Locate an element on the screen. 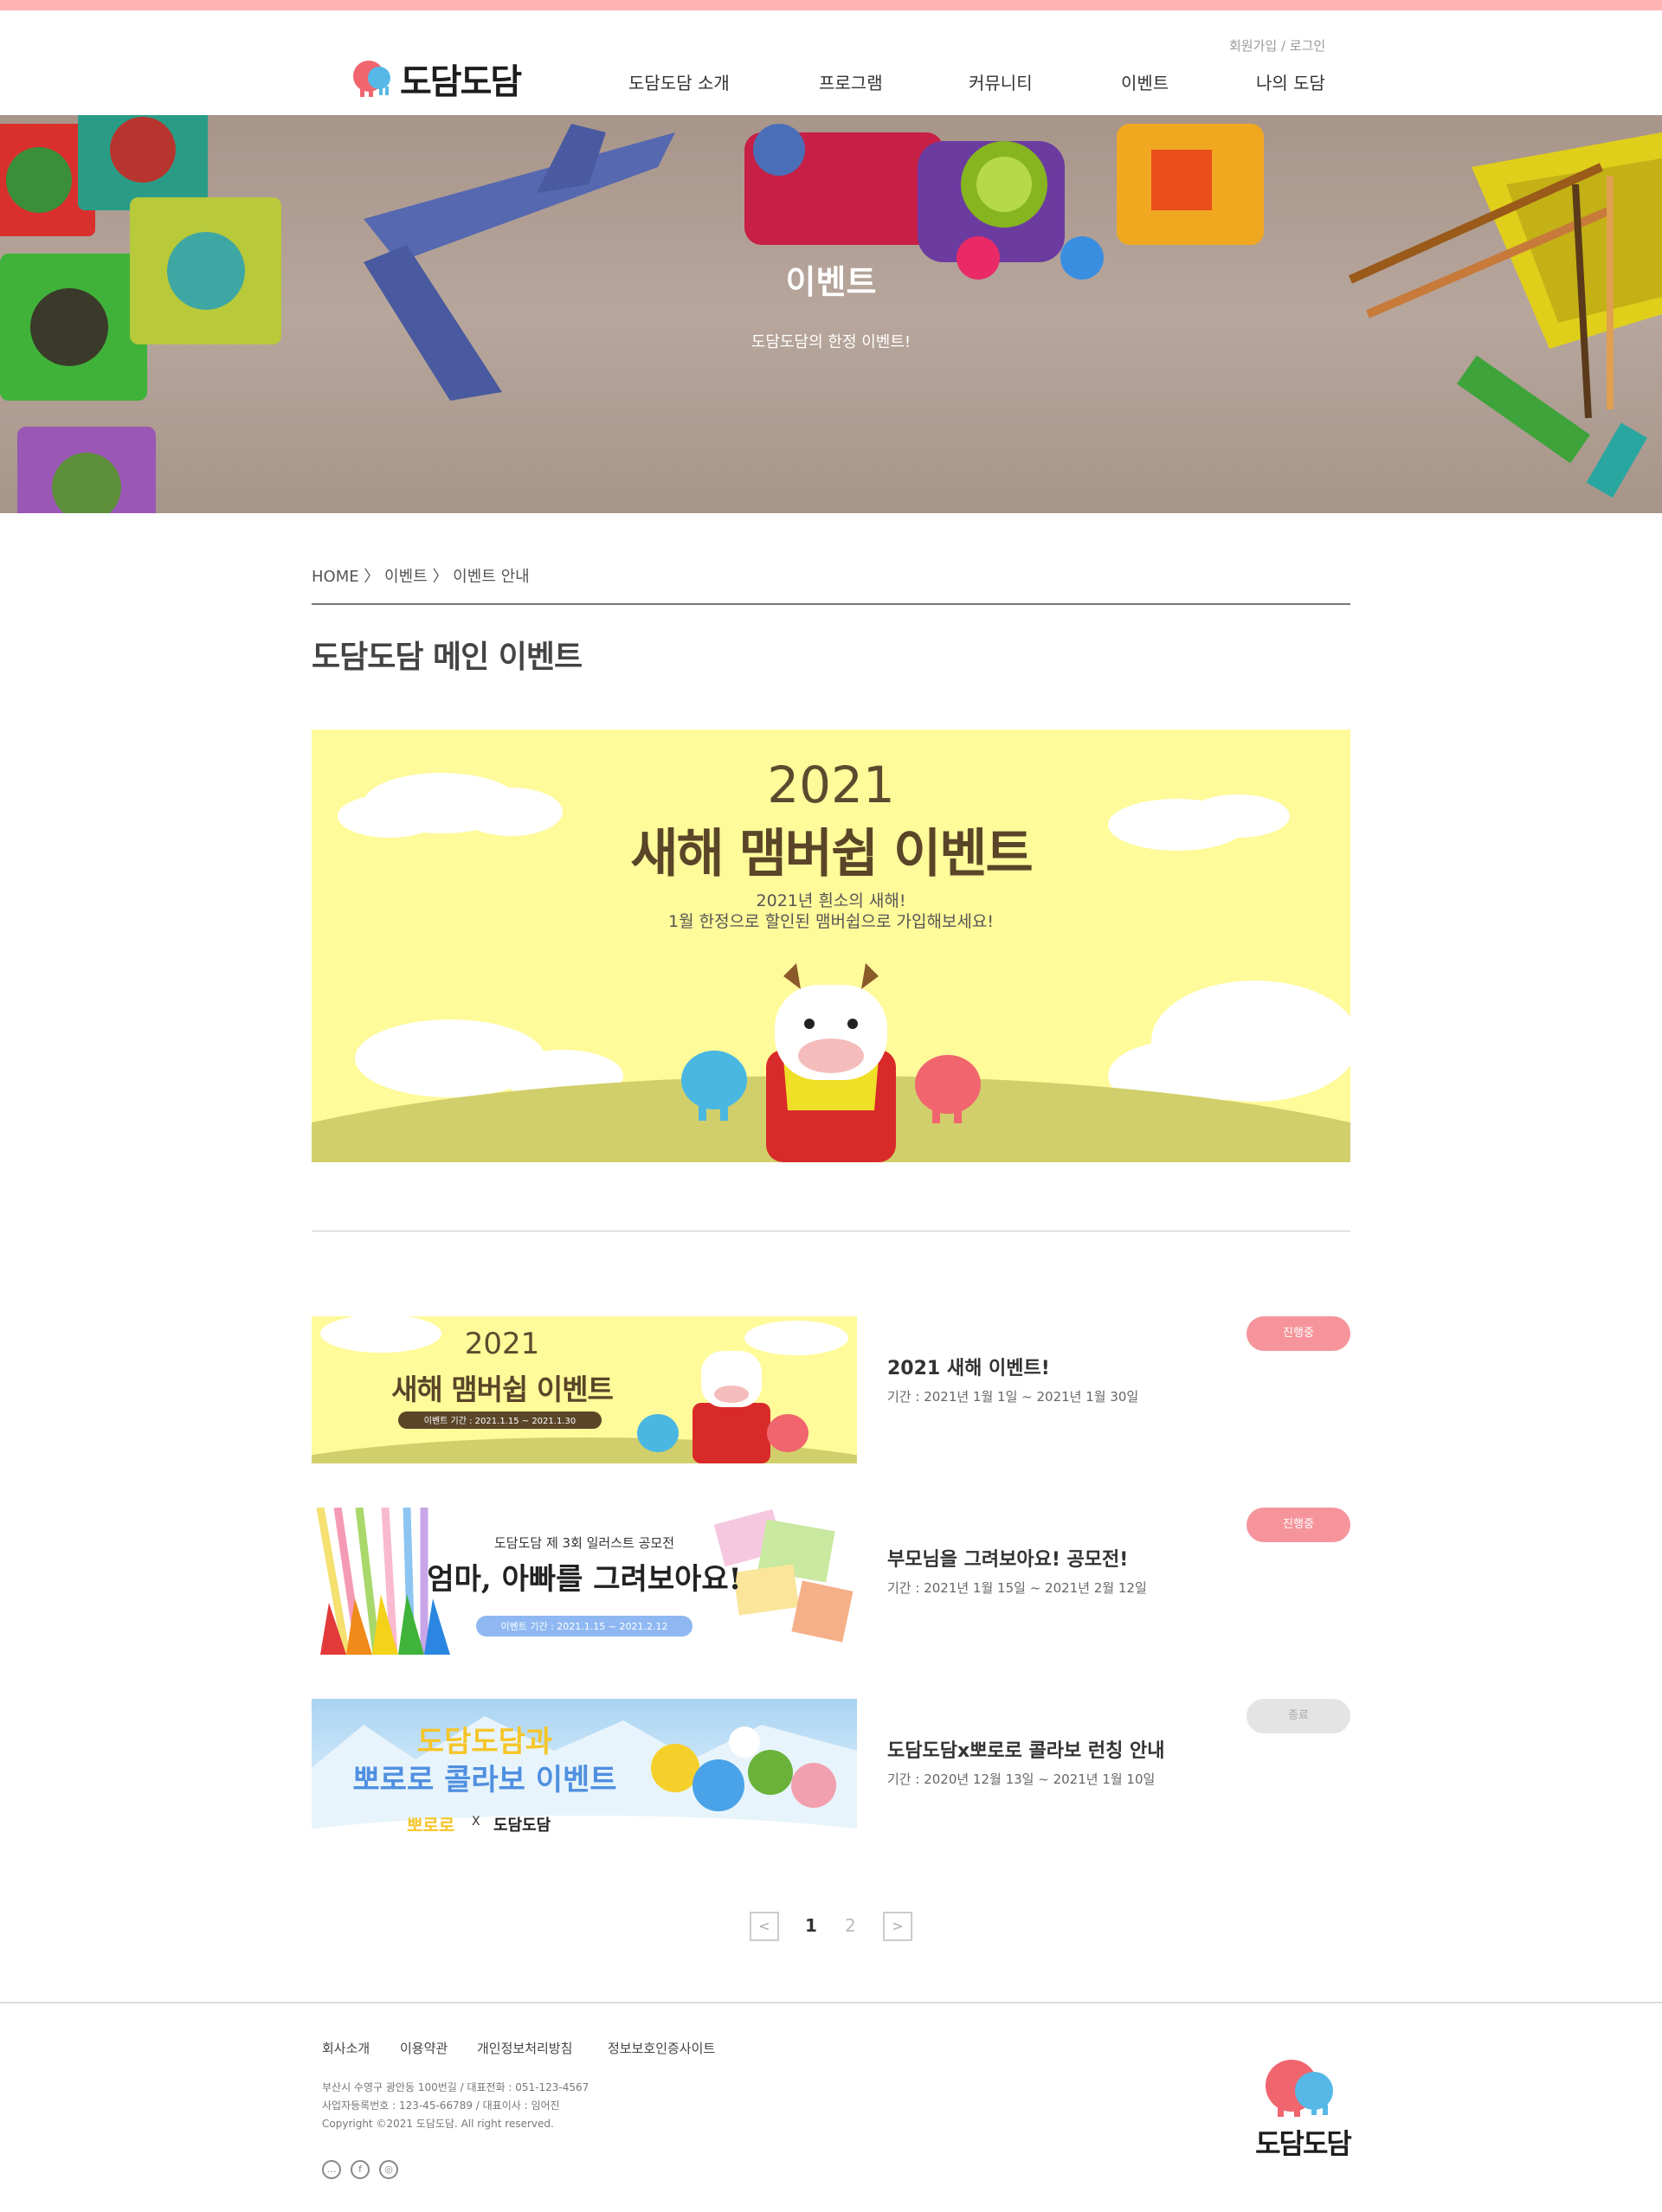 Image resolution: width=1662 pixels, height=2212 pixels. thumb-period: 이벤트 기간 : 2021.1.15 ~ 2021.1.30 is located at coordinates (500, 1421).